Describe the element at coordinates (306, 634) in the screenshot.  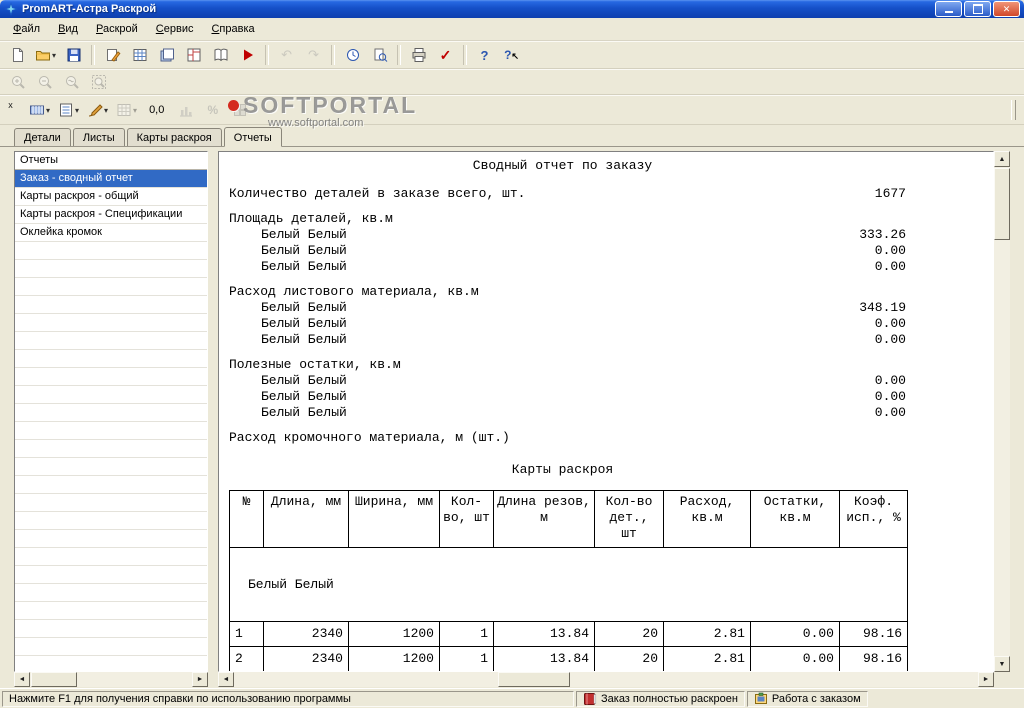
I see `table-cell: 2340` at that location.